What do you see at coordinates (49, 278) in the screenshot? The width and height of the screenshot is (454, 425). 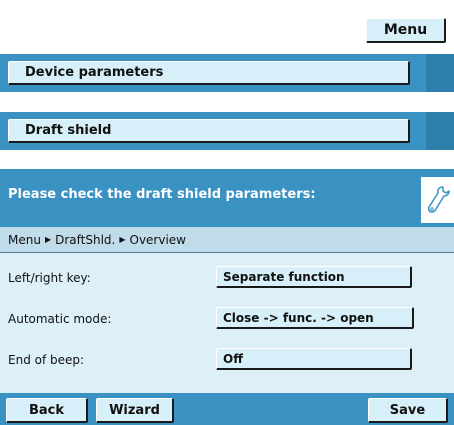 I see `left-right-key-label: Left/right key:` at bounding box center [49, 278].